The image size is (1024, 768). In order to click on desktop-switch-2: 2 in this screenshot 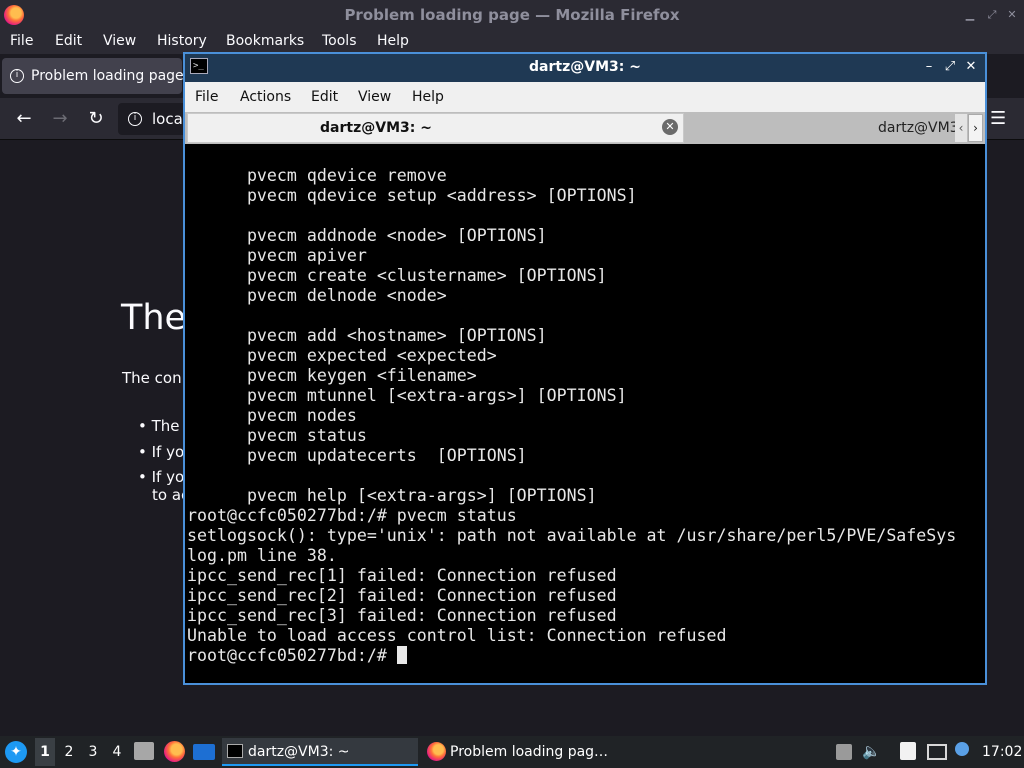, I will do `click(69, 752)`.